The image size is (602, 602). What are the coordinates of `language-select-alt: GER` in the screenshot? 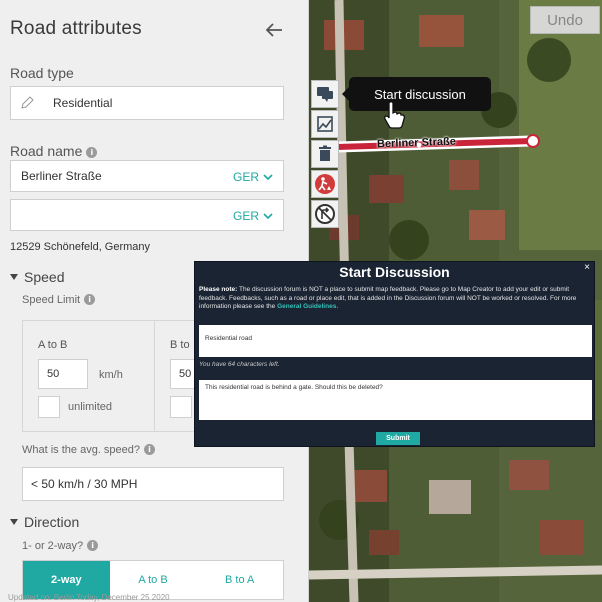 It's located at (253, 216).